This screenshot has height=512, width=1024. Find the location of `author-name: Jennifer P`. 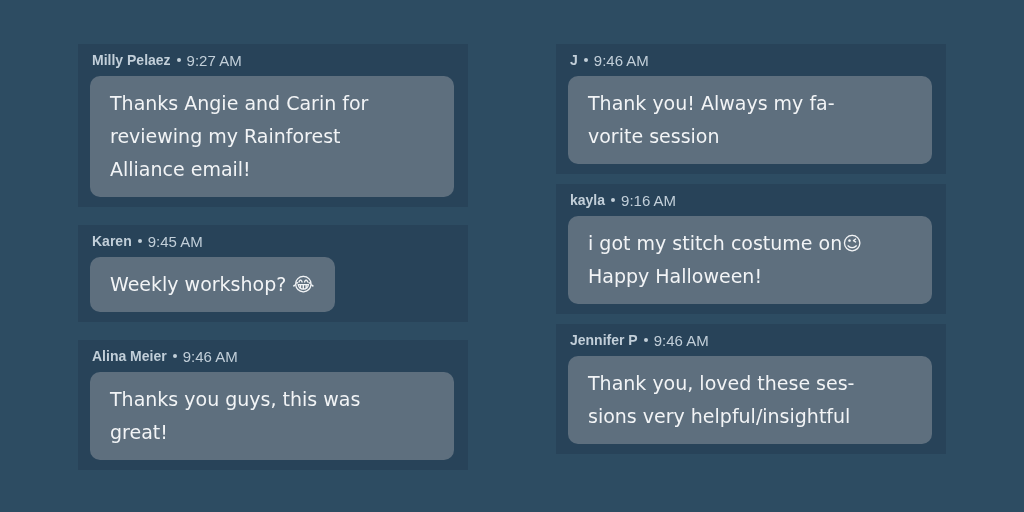

author-name: Jennifer P is located at coordinates (604, 340).